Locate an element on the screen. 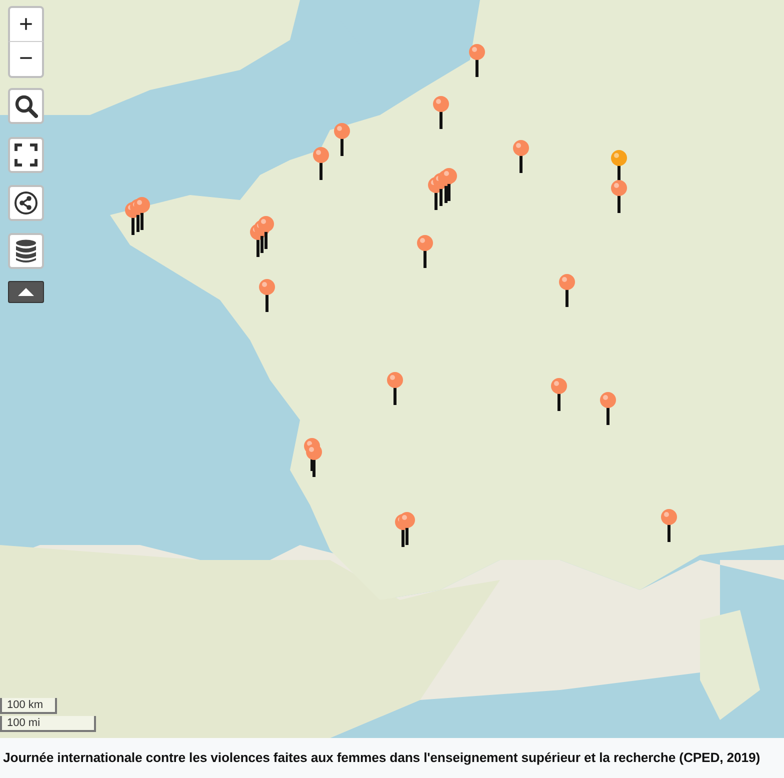 The height and width of the screenshot is (778, 784). search-button is located at coordinates (26, 106).